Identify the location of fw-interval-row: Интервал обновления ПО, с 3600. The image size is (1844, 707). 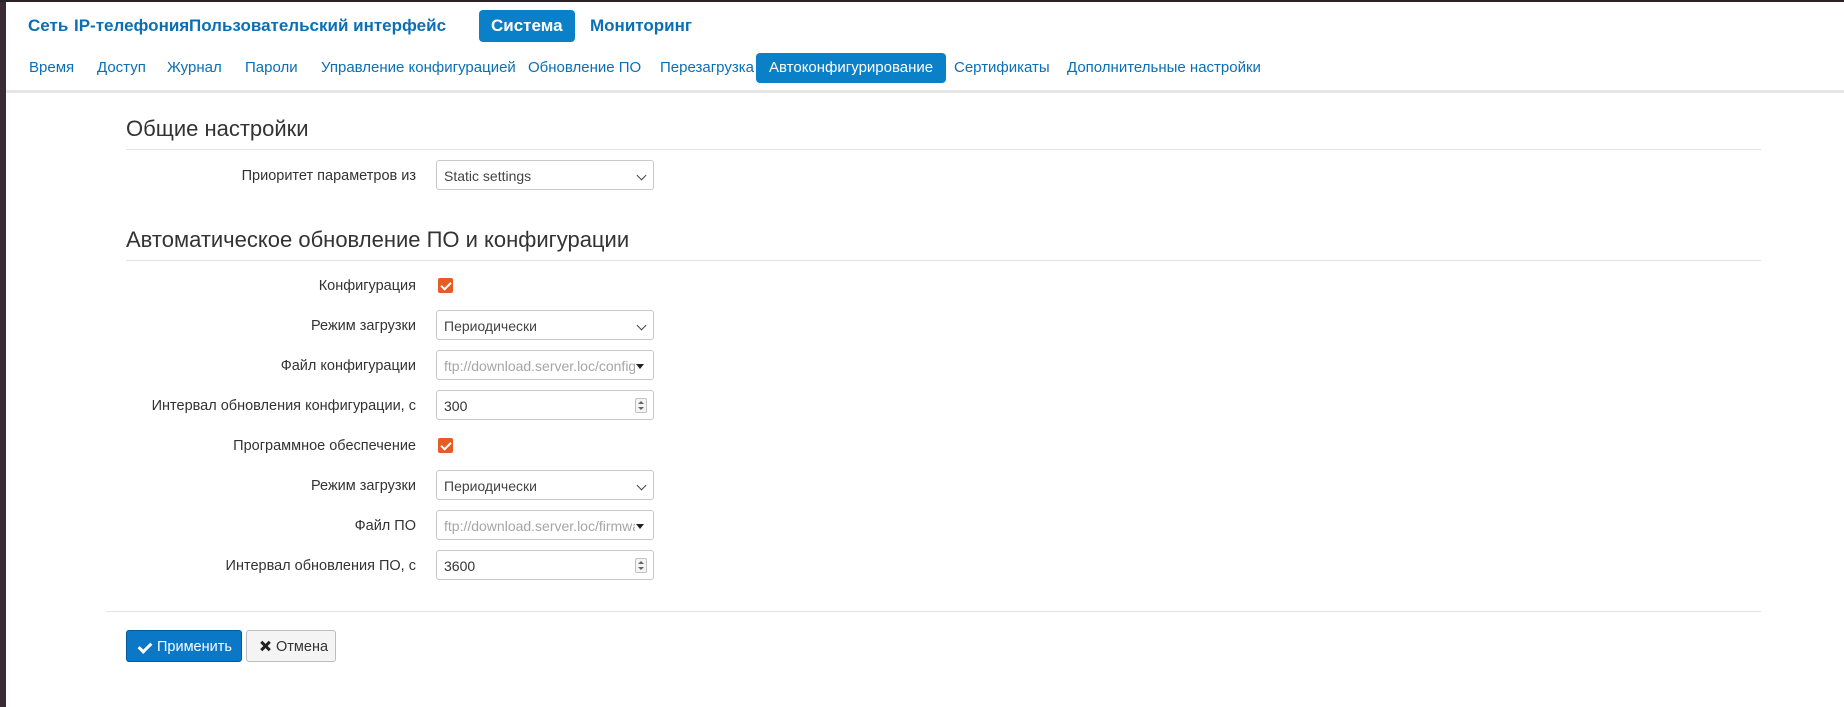
(925, 566).